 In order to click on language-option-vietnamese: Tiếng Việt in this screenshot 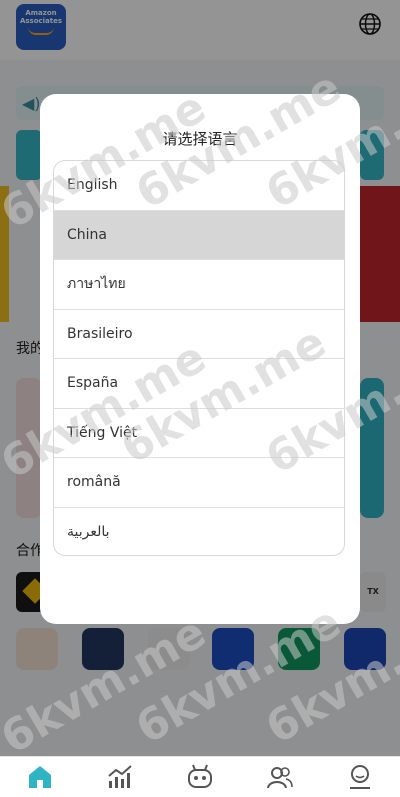, I will do `click(199, 433)`.